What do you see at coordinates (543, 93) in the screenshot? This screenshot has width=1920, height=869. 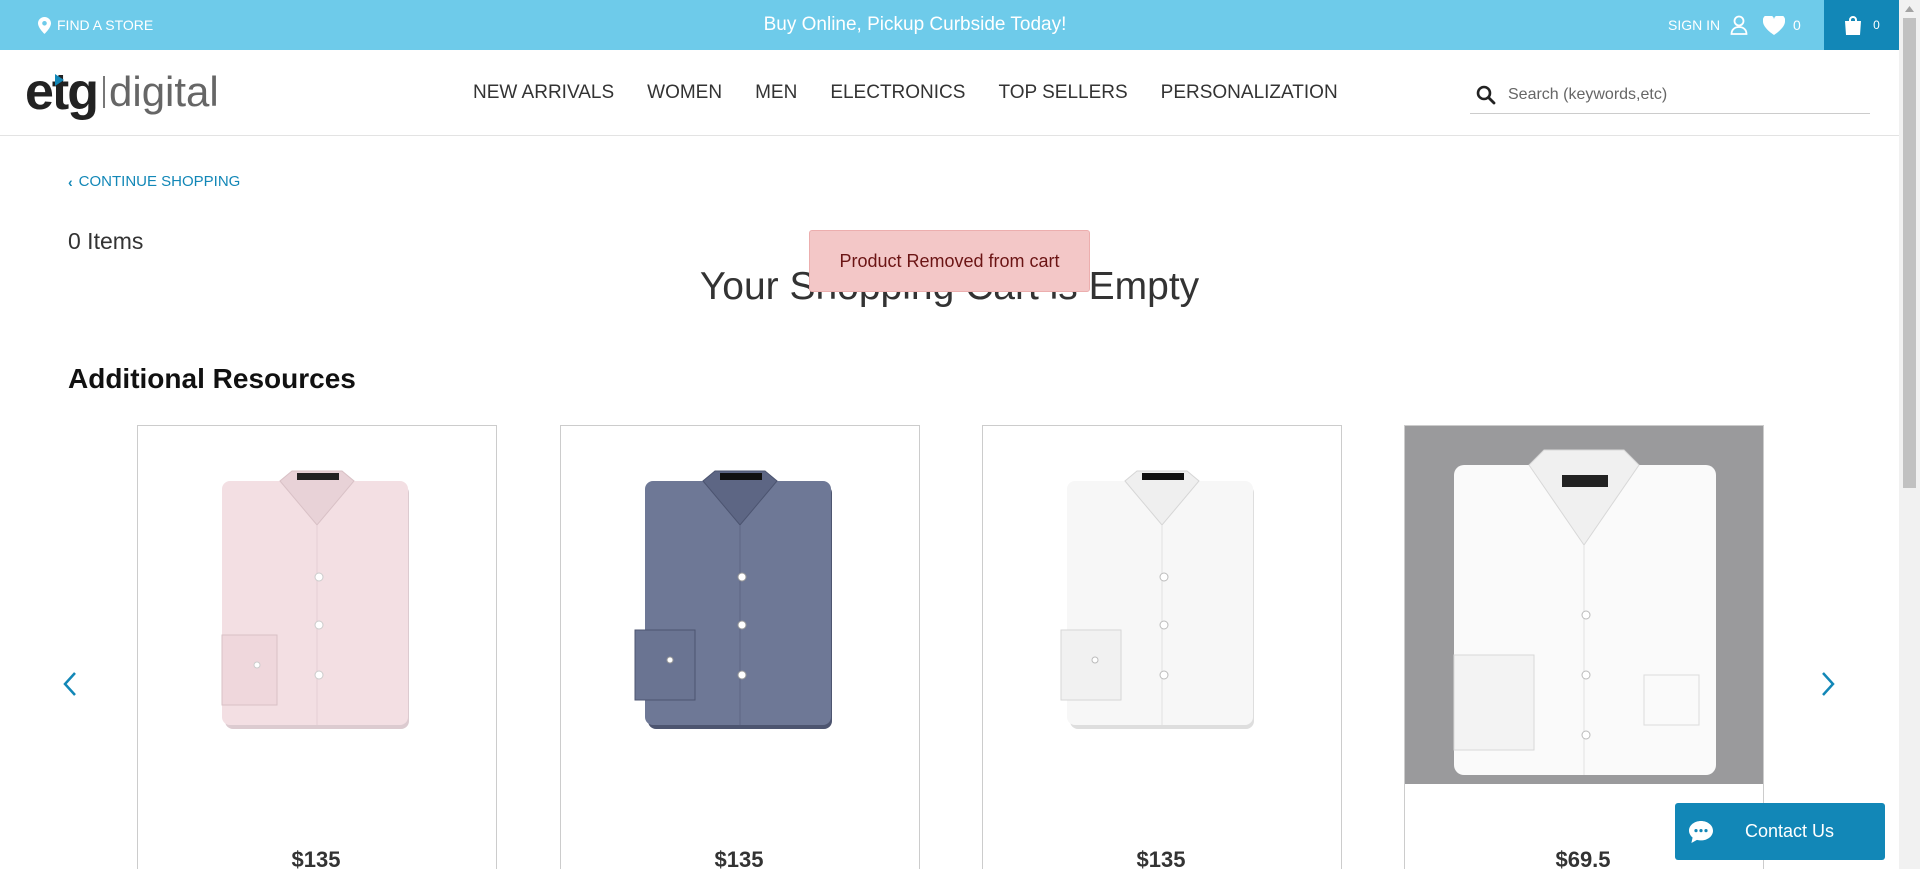 I see `nav-new-arrivals: NEW ARRIVALS` at bounding box center [543, 93].